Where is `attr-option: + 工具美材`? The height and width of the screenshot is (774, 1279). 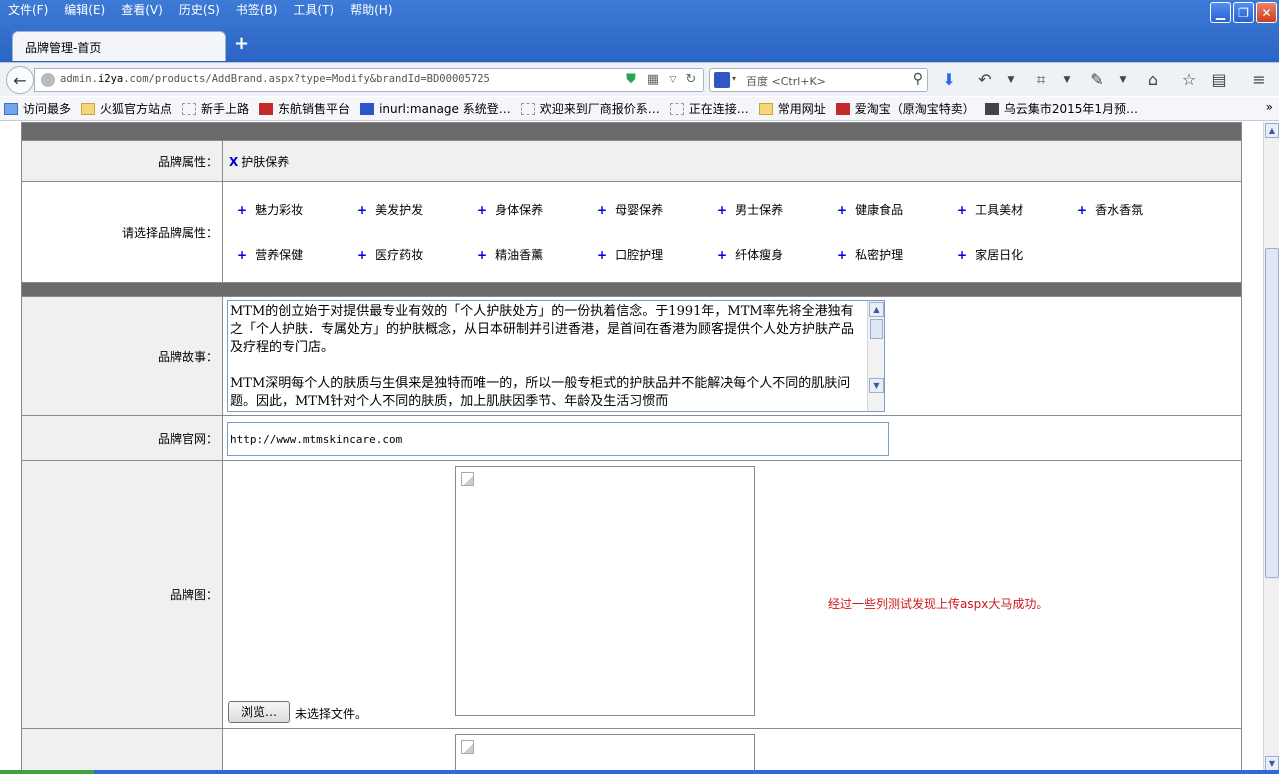 attr-option: + 工具美材 is located at coordinates (1017, 209).